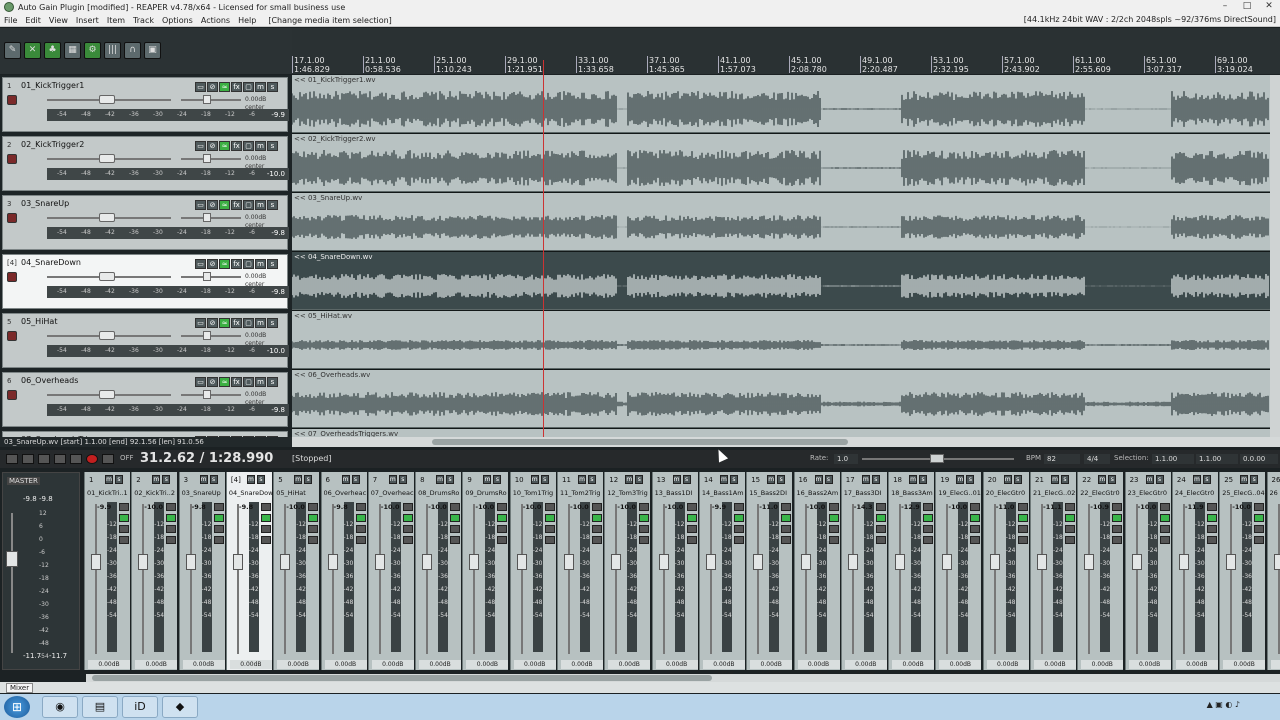  Describe the element at coordinates (207, 217) in the screenshot. I see `pan-slider` at that location.